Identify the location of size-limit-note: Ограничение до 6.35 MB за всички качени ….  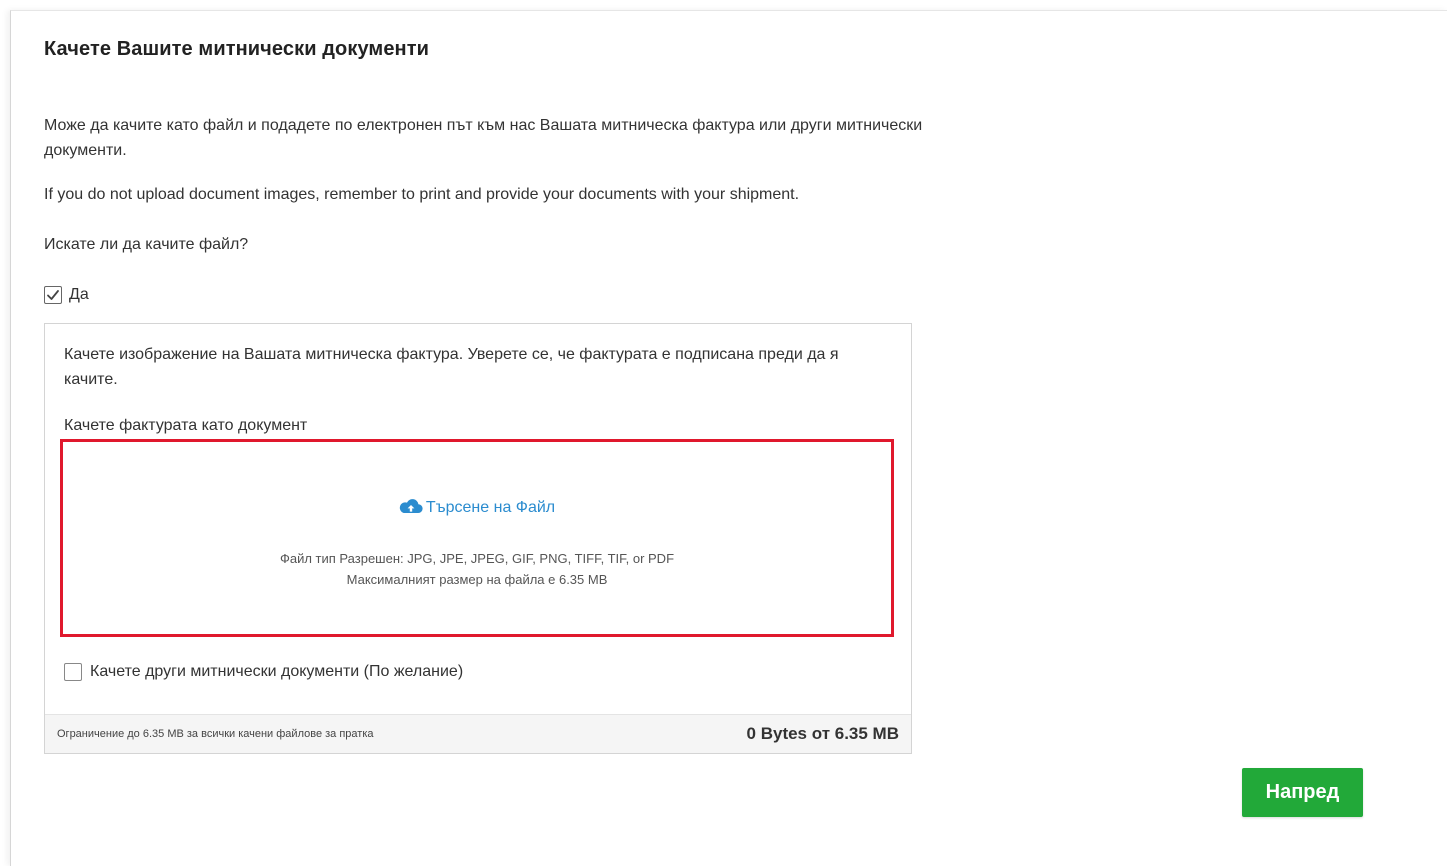
(215, 734).